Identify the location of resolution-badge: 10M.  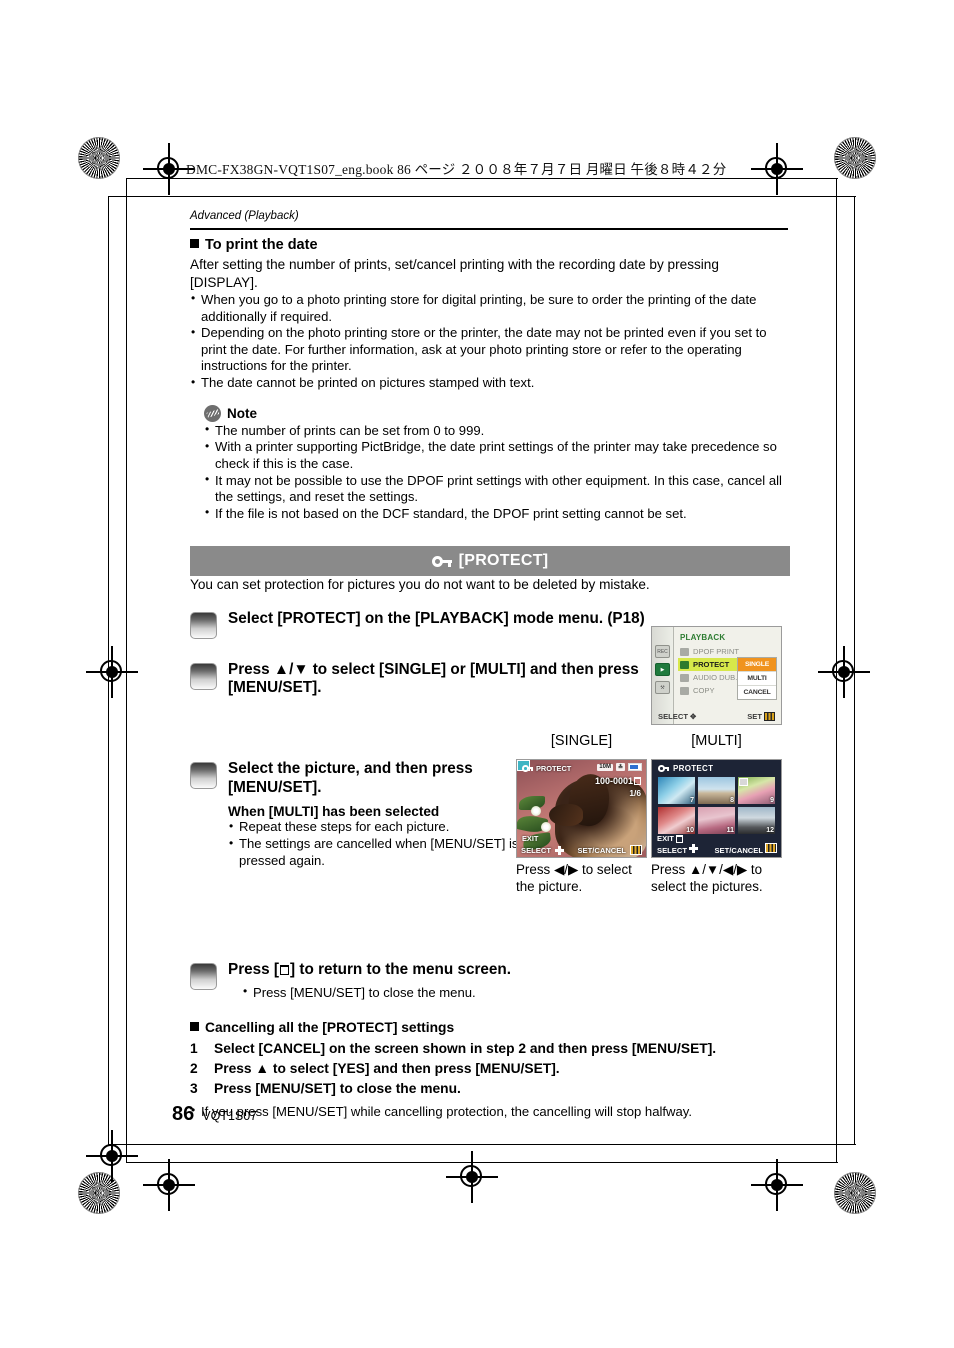
(605, 767).